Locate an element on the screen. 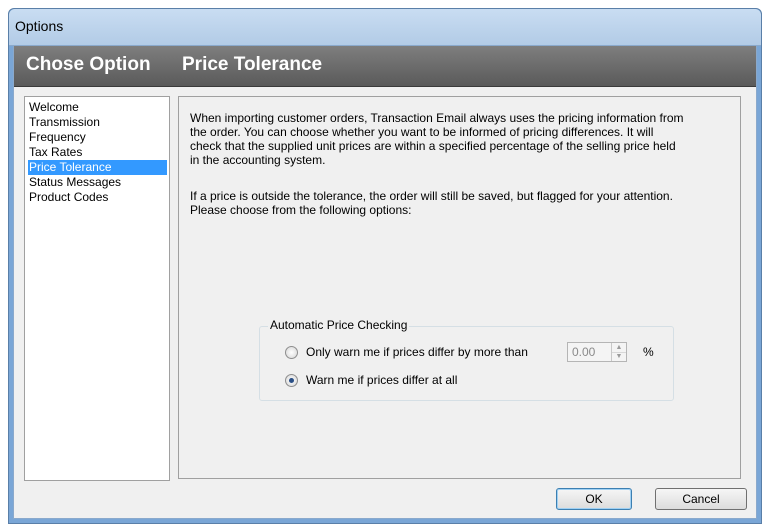 The image size is (764, 525). sidebar-item-product-codes: Product Codes is located at coordinates (97, 197).